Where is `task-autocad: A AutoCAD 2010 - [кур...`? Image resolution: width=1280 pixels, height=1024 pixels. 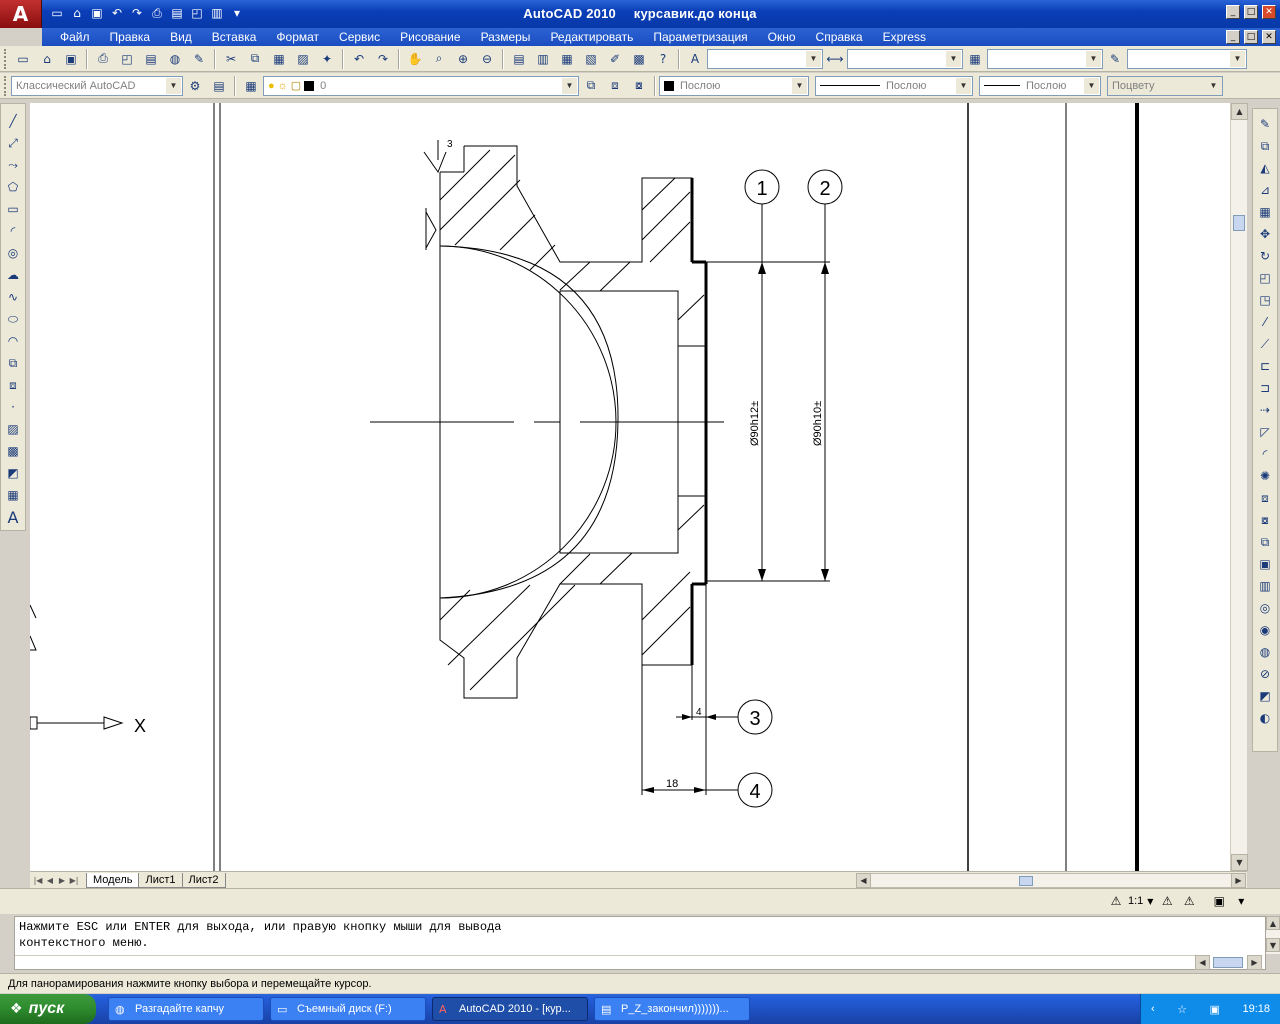 task-autocad: A AutoCAD 2010 - [кур... is located at coordinates (510, 1009).